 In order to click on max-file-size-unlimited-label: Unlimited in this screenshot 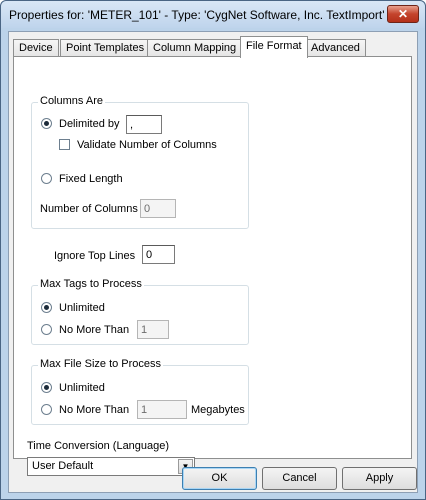, I will do `click(82, 388)`.